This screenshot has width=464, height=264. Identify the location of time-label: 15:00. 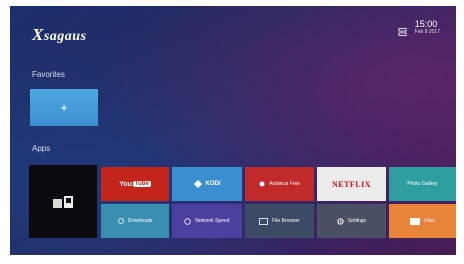
(426, 24).